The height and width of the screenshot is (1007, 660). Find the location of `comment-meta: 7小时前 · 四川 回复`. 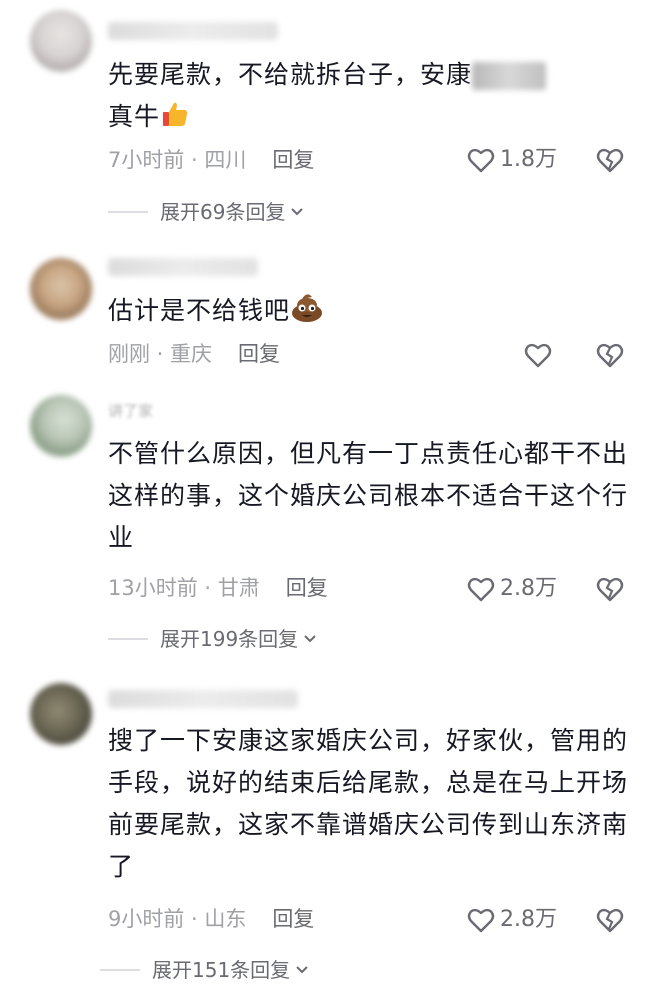

comment-meta: 7小时前 · 四川 回复 is located at coordinates (211, 160).